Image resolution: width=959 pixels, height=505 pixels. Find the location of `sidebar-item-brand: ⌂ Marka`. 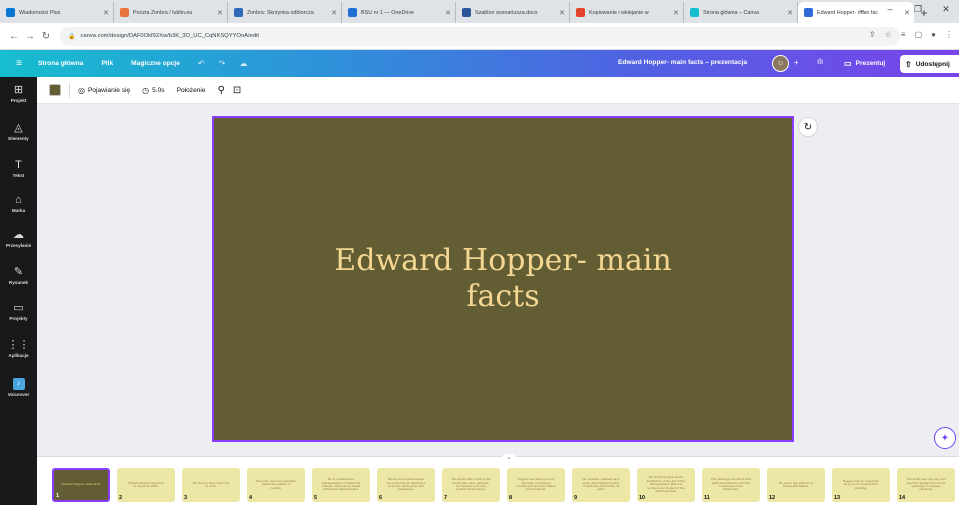

sidebar-item-brand: ⌂ Marka is located at coordinates (18, 203).